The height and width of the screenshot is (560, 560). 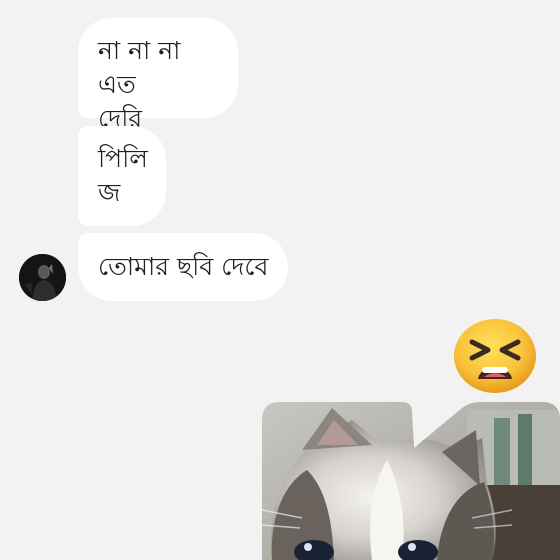 I want to click on message-bubble: না না না এত দেরি, so click(x=158, y=75).